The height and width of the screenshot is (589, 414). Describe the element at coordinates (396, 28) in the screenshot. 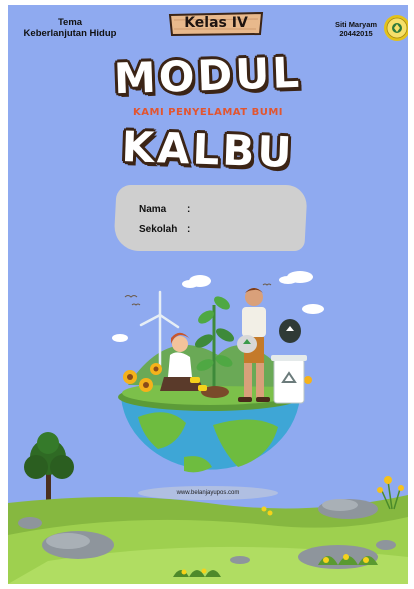

I see `university-logo-icon` at that location.